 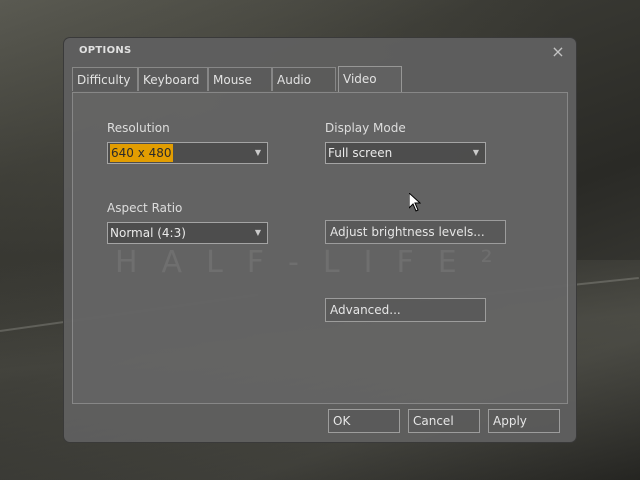 I want to click on display-mode-label: Display Mode, so click(x=365, y=128).